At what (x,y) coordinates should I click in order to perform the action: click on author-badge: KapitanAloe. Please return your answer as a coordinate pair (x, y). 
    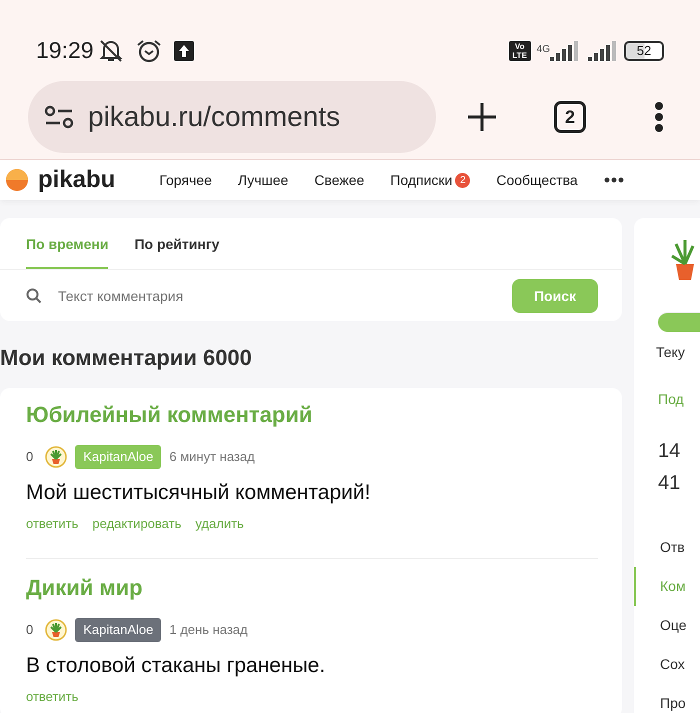
    Looking at the image, I should click on (118, 630).